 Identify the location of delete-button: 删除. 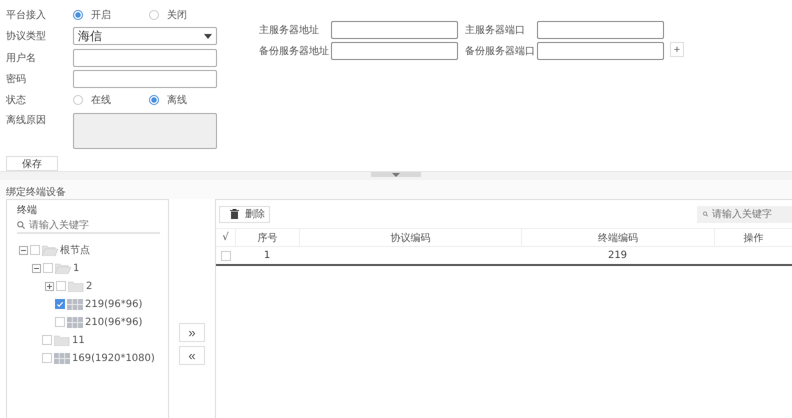
(244, 214).